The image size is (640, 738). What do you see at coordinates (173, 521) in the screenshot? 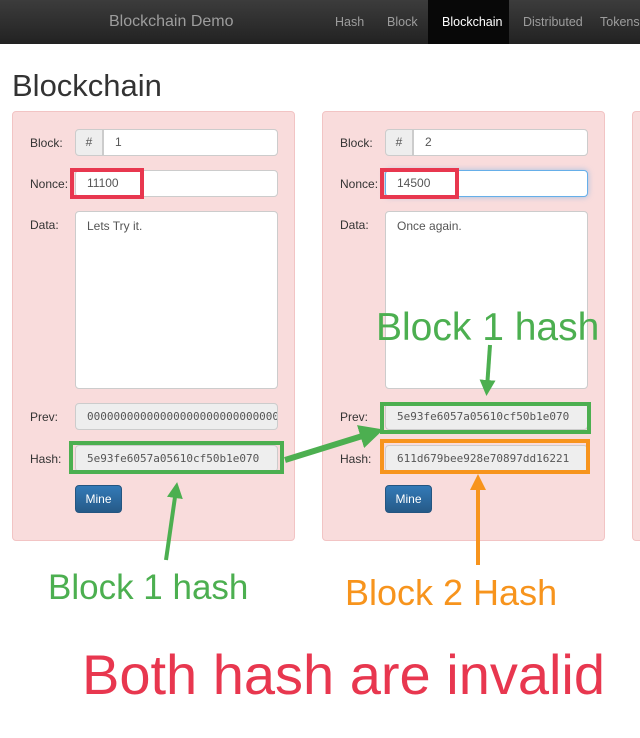
I see `arrow-label-to-hash1` at bounding box center [173, 521].